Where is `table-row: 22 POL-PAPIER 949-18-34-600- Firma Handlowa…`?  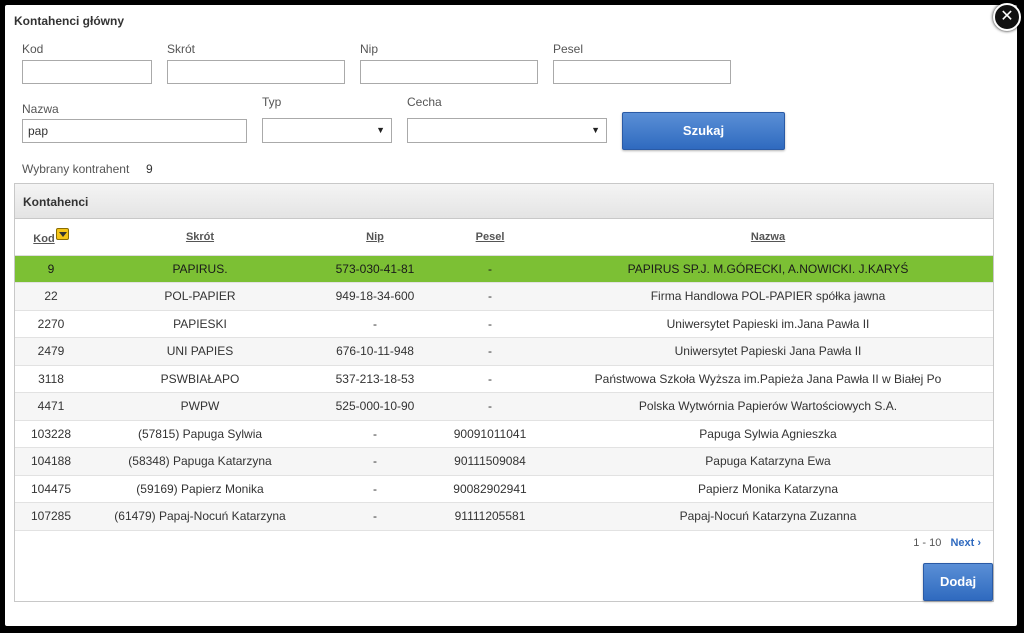 table-row: 22 POL-PAPIER 949-18-34-600- Firma Handlowa… is located at coordinates (504, 296).